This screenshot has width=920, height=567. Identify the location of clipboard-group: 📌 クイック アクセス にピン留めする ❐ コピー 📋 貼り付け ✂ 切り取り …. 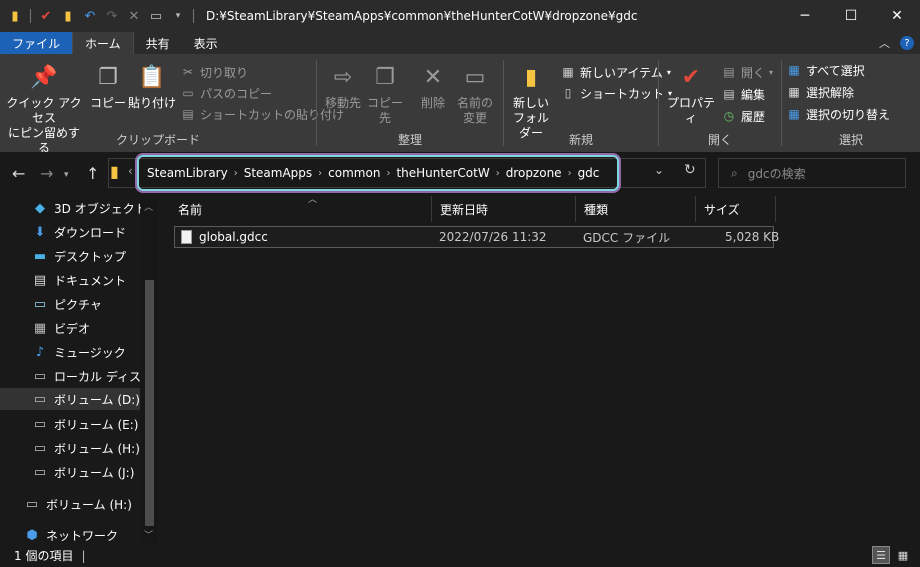
(172, 104).